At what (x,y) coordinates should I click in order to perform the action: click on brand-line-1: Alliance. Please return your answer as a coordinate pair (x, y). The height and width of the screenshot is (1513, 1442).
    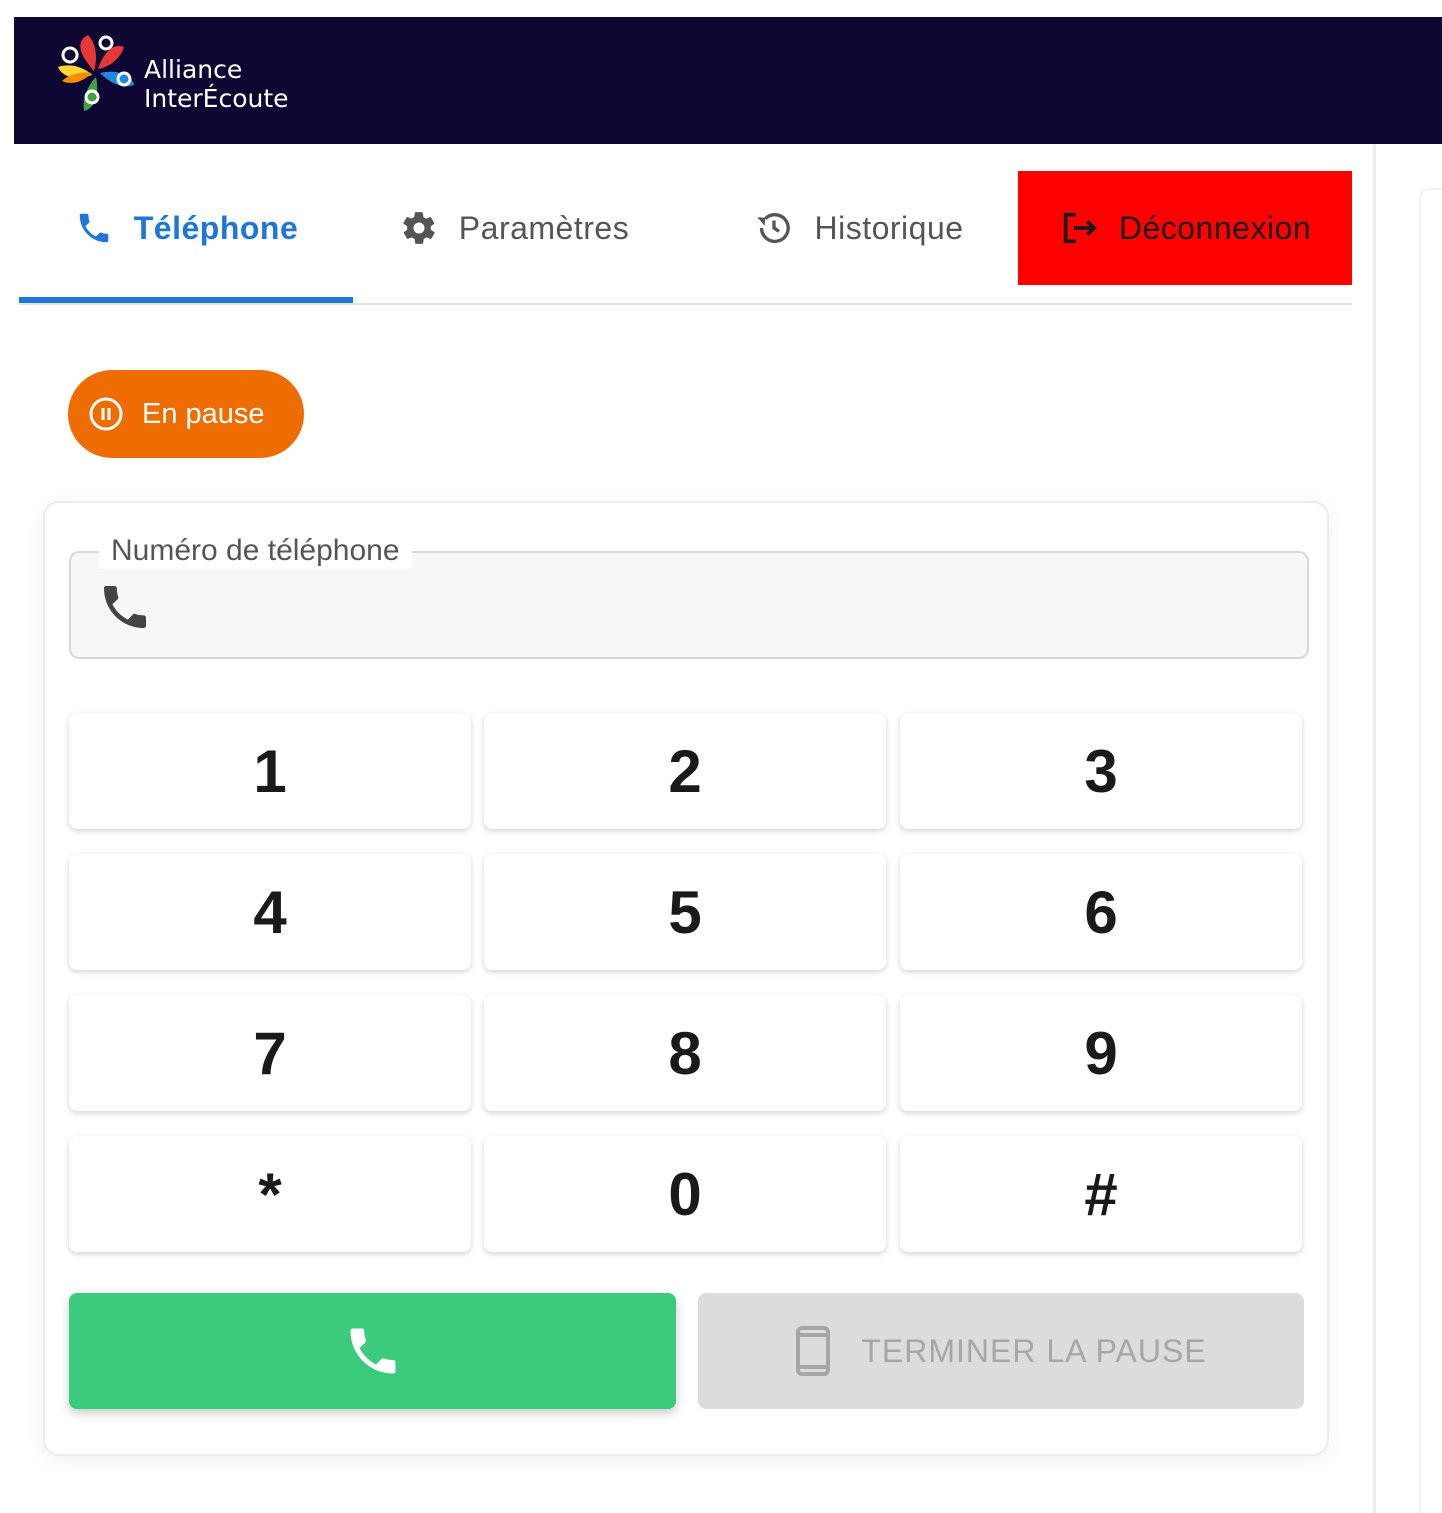
    Looking at the image, I should click on (193, 69).